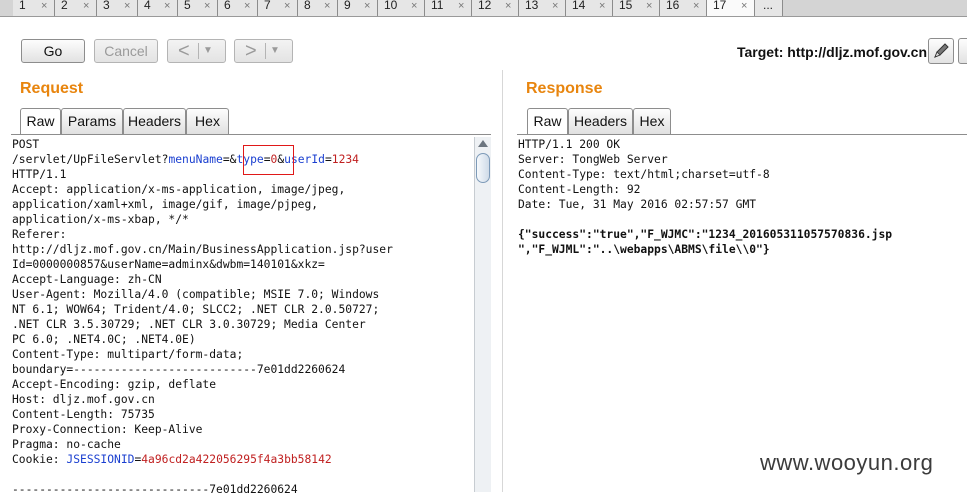 This screenshot has height=497, width=967. Describe the element at coordinates (53, 51) in the screenshot. I see `go-button: Go` at that location.